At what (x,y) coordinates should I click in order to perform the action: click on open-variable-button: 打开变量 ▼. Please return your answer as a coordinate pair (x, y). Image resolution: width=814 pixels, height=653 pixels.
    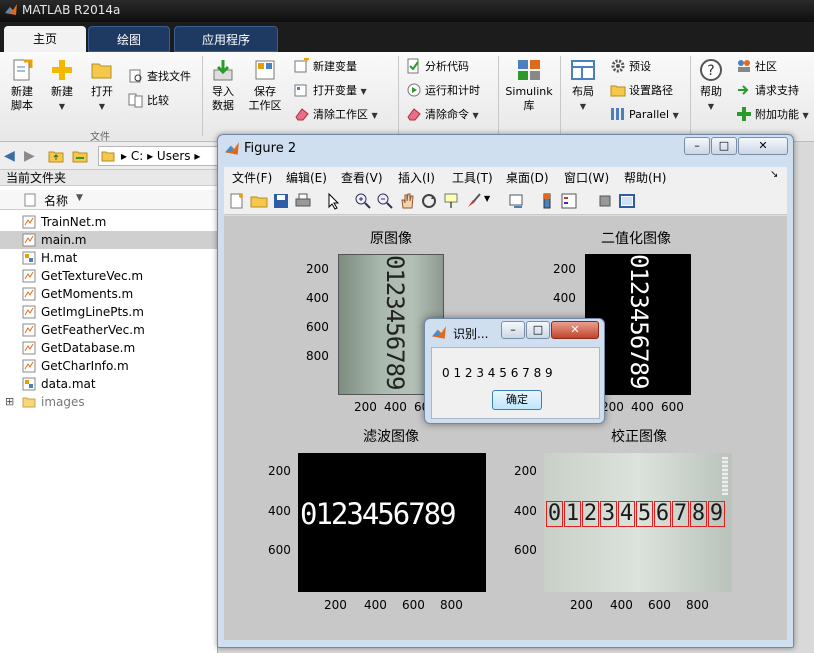
    Looking at the image, I should click on (330, 91).